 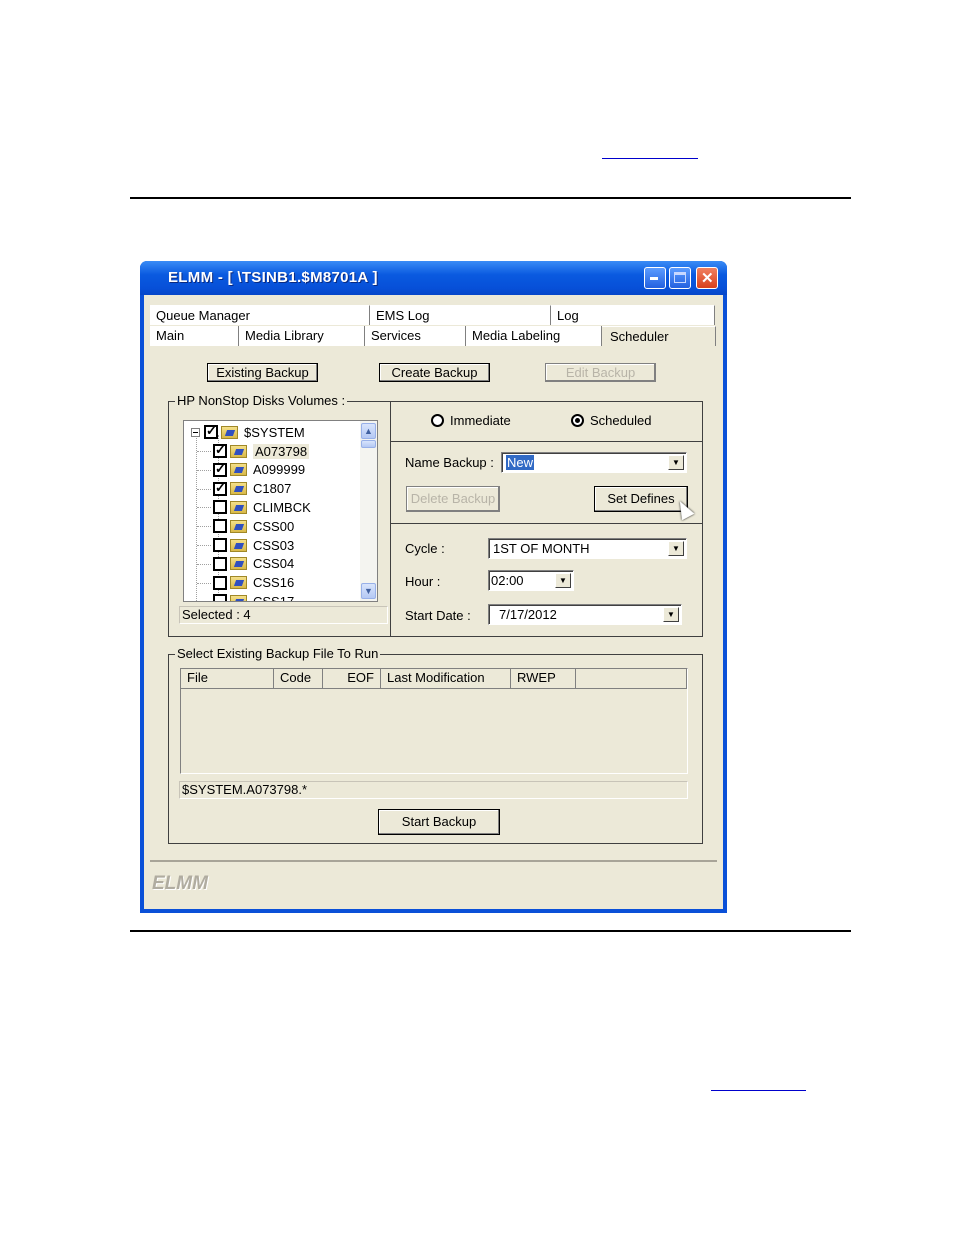 I want to click on tree-item: CSS04, so click(x=246, y=564).